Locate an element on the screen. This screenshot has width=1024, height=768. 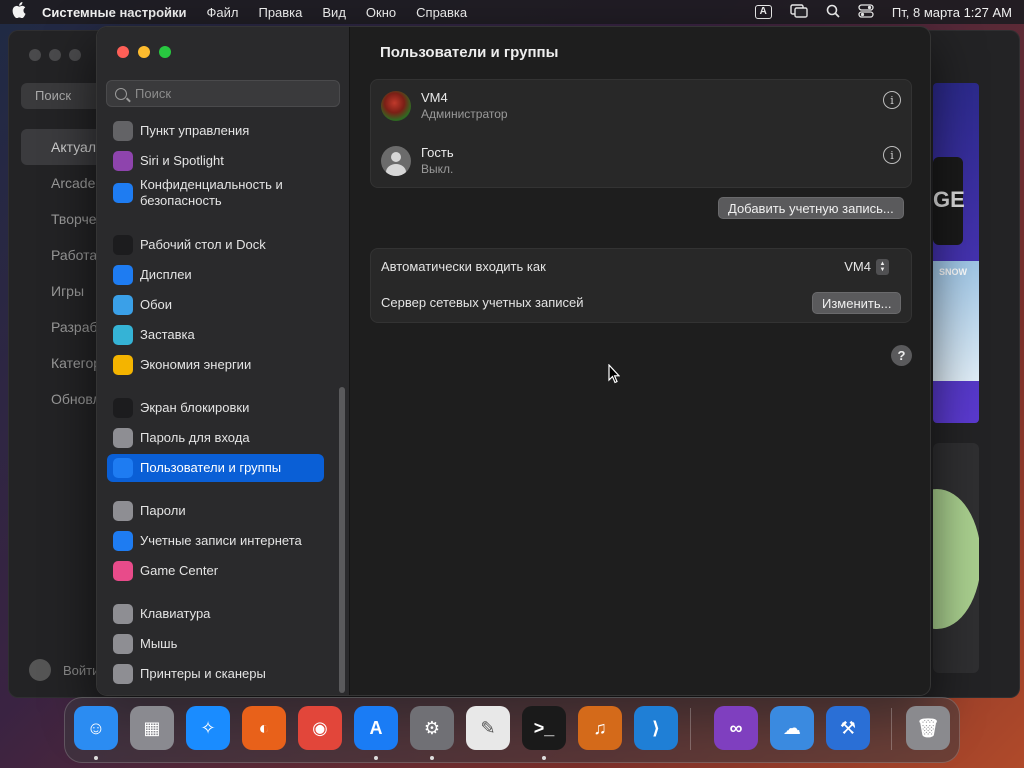
background-nav-item: Arcade is located at coordinates (63, 183).